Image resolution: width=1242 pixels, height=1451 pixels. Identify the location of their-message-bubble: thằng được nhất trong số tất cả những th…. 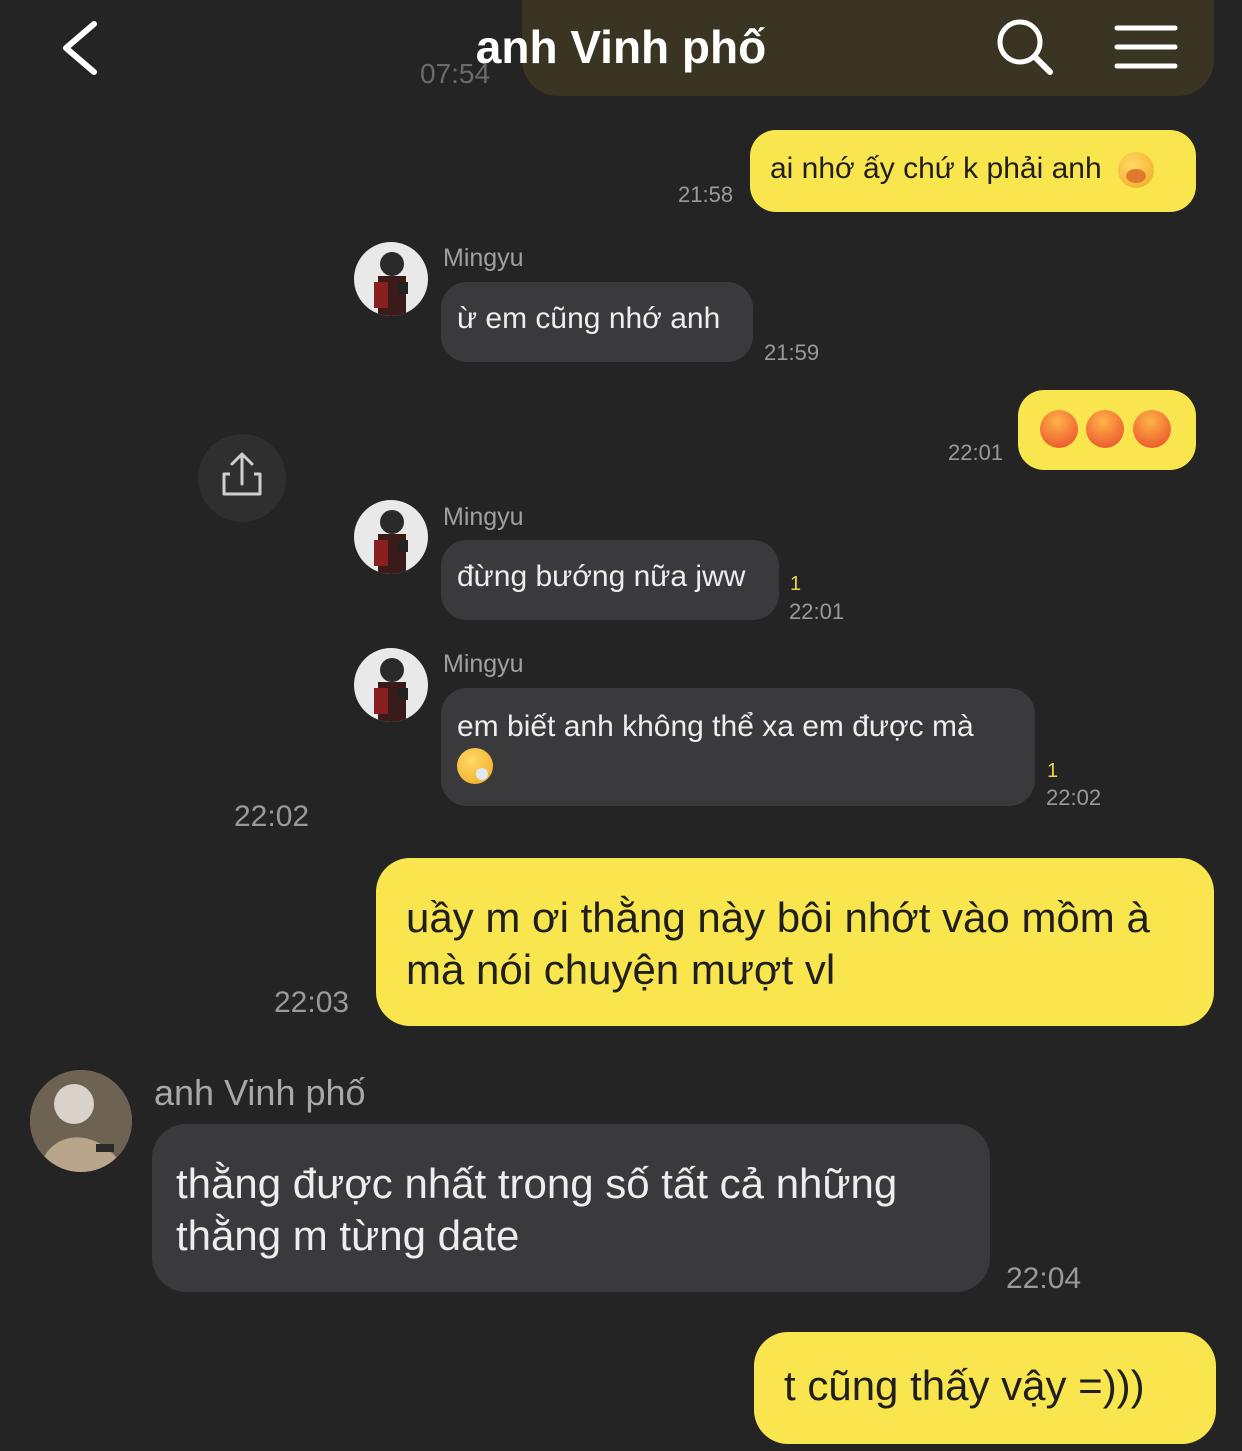
(571, 1208).